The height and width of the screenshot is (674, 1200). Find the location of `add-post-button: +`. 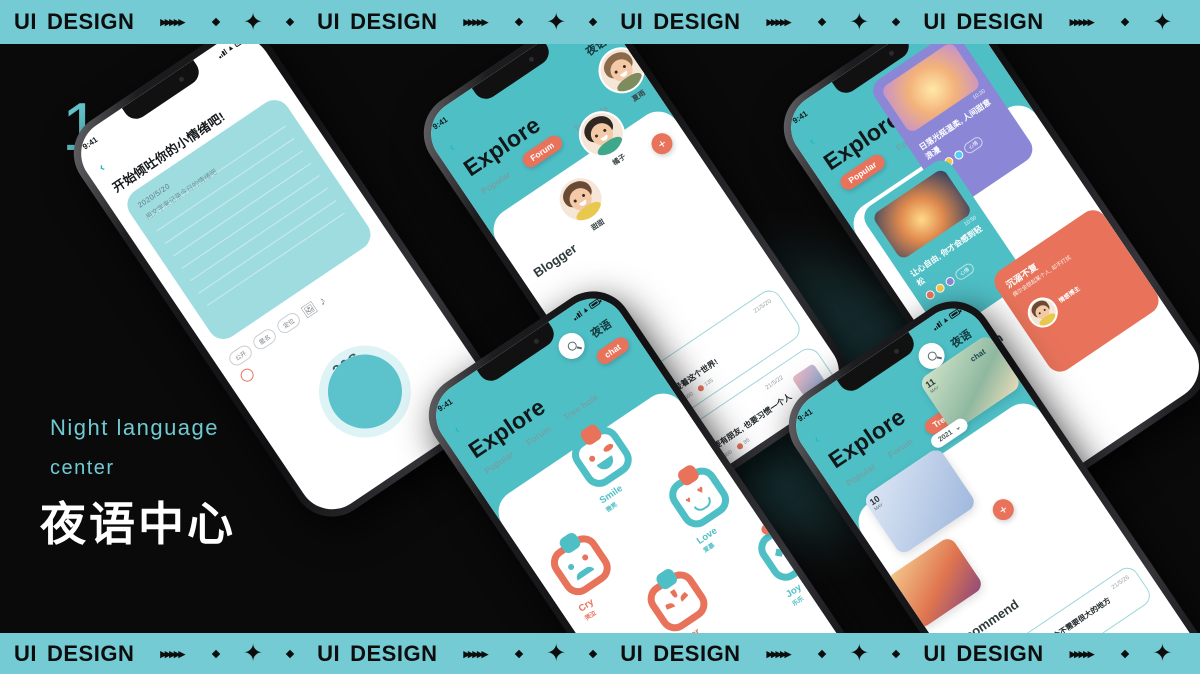

add-post-button: + is located at coordinates (1003, 510).